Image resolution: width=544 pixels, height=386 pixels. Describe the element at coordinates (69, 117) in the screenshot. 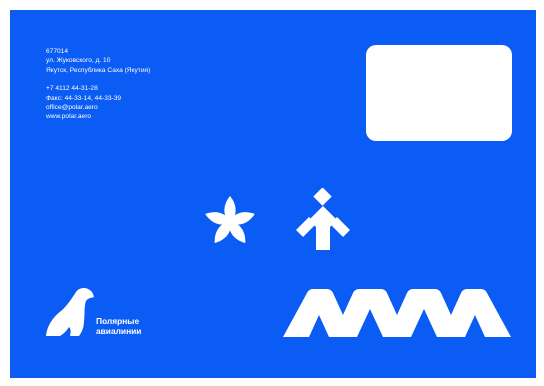

I see `website: www.polar.aero` at that location.